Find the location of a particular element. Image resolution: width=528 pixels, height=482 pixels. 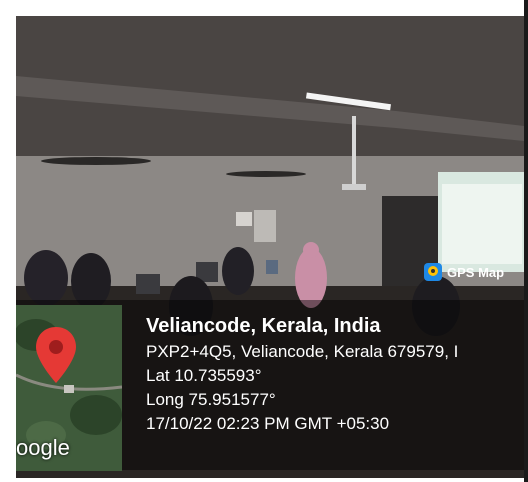

map-provider-label: oogle is located at coordinates (43, 447).